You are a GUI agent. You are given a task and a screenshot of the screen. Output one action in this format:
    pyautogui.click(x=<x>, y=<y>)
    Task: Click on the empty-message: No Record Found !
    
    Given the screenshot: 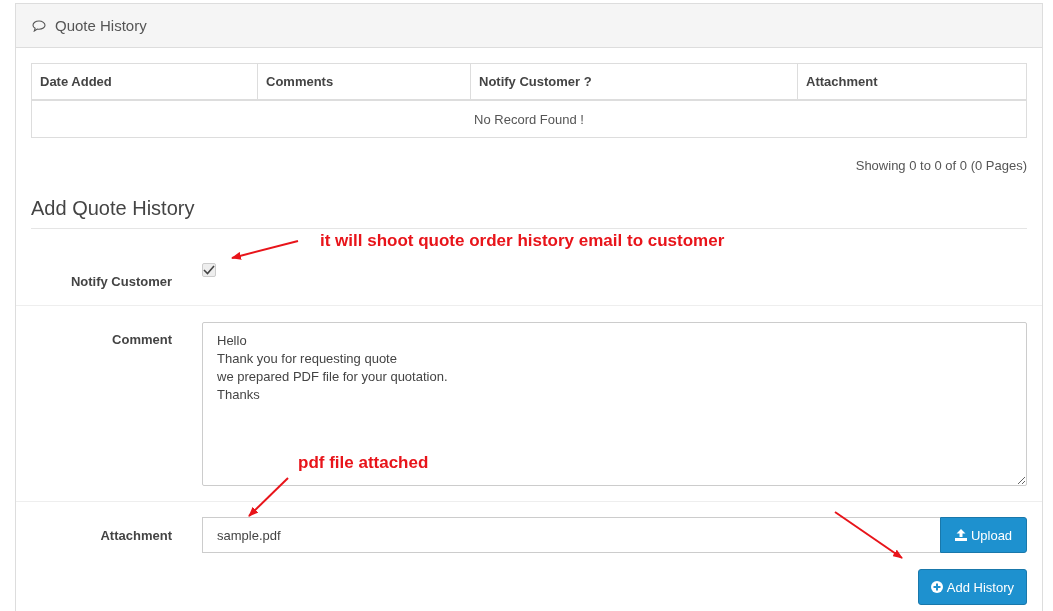 What is the action you would take?
    pyautogui.click(x=529, y=119)
    